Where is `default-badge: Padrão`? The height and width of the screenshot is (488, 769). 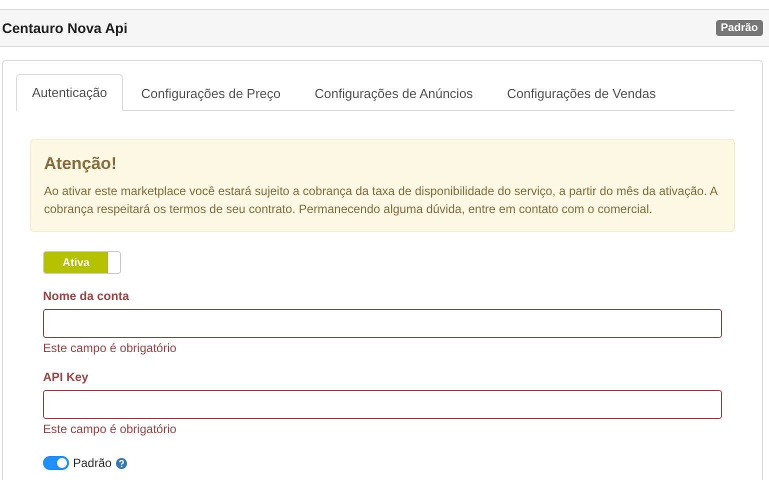 default-badge: Padrão is located at coordinates (739, 28).